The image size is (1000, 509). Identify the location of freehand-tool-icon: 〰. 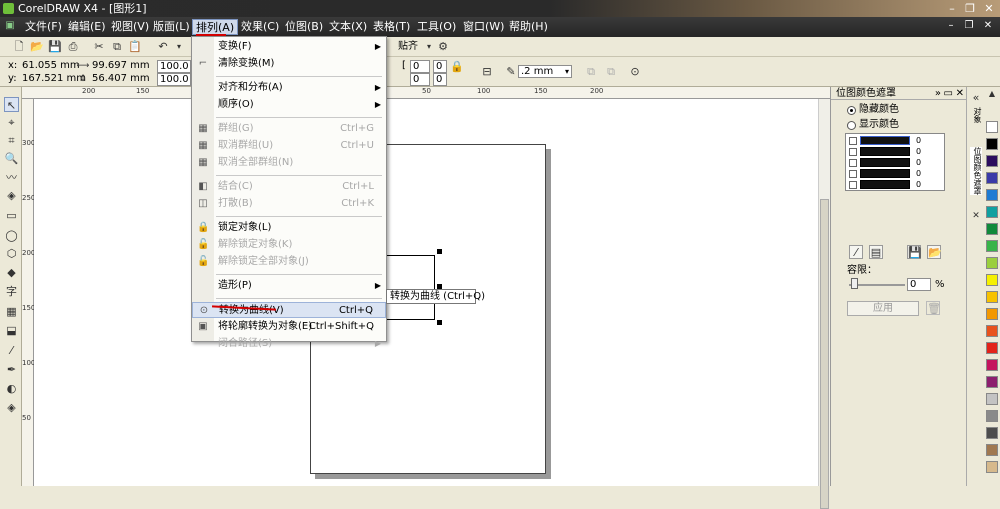
(11, 177).